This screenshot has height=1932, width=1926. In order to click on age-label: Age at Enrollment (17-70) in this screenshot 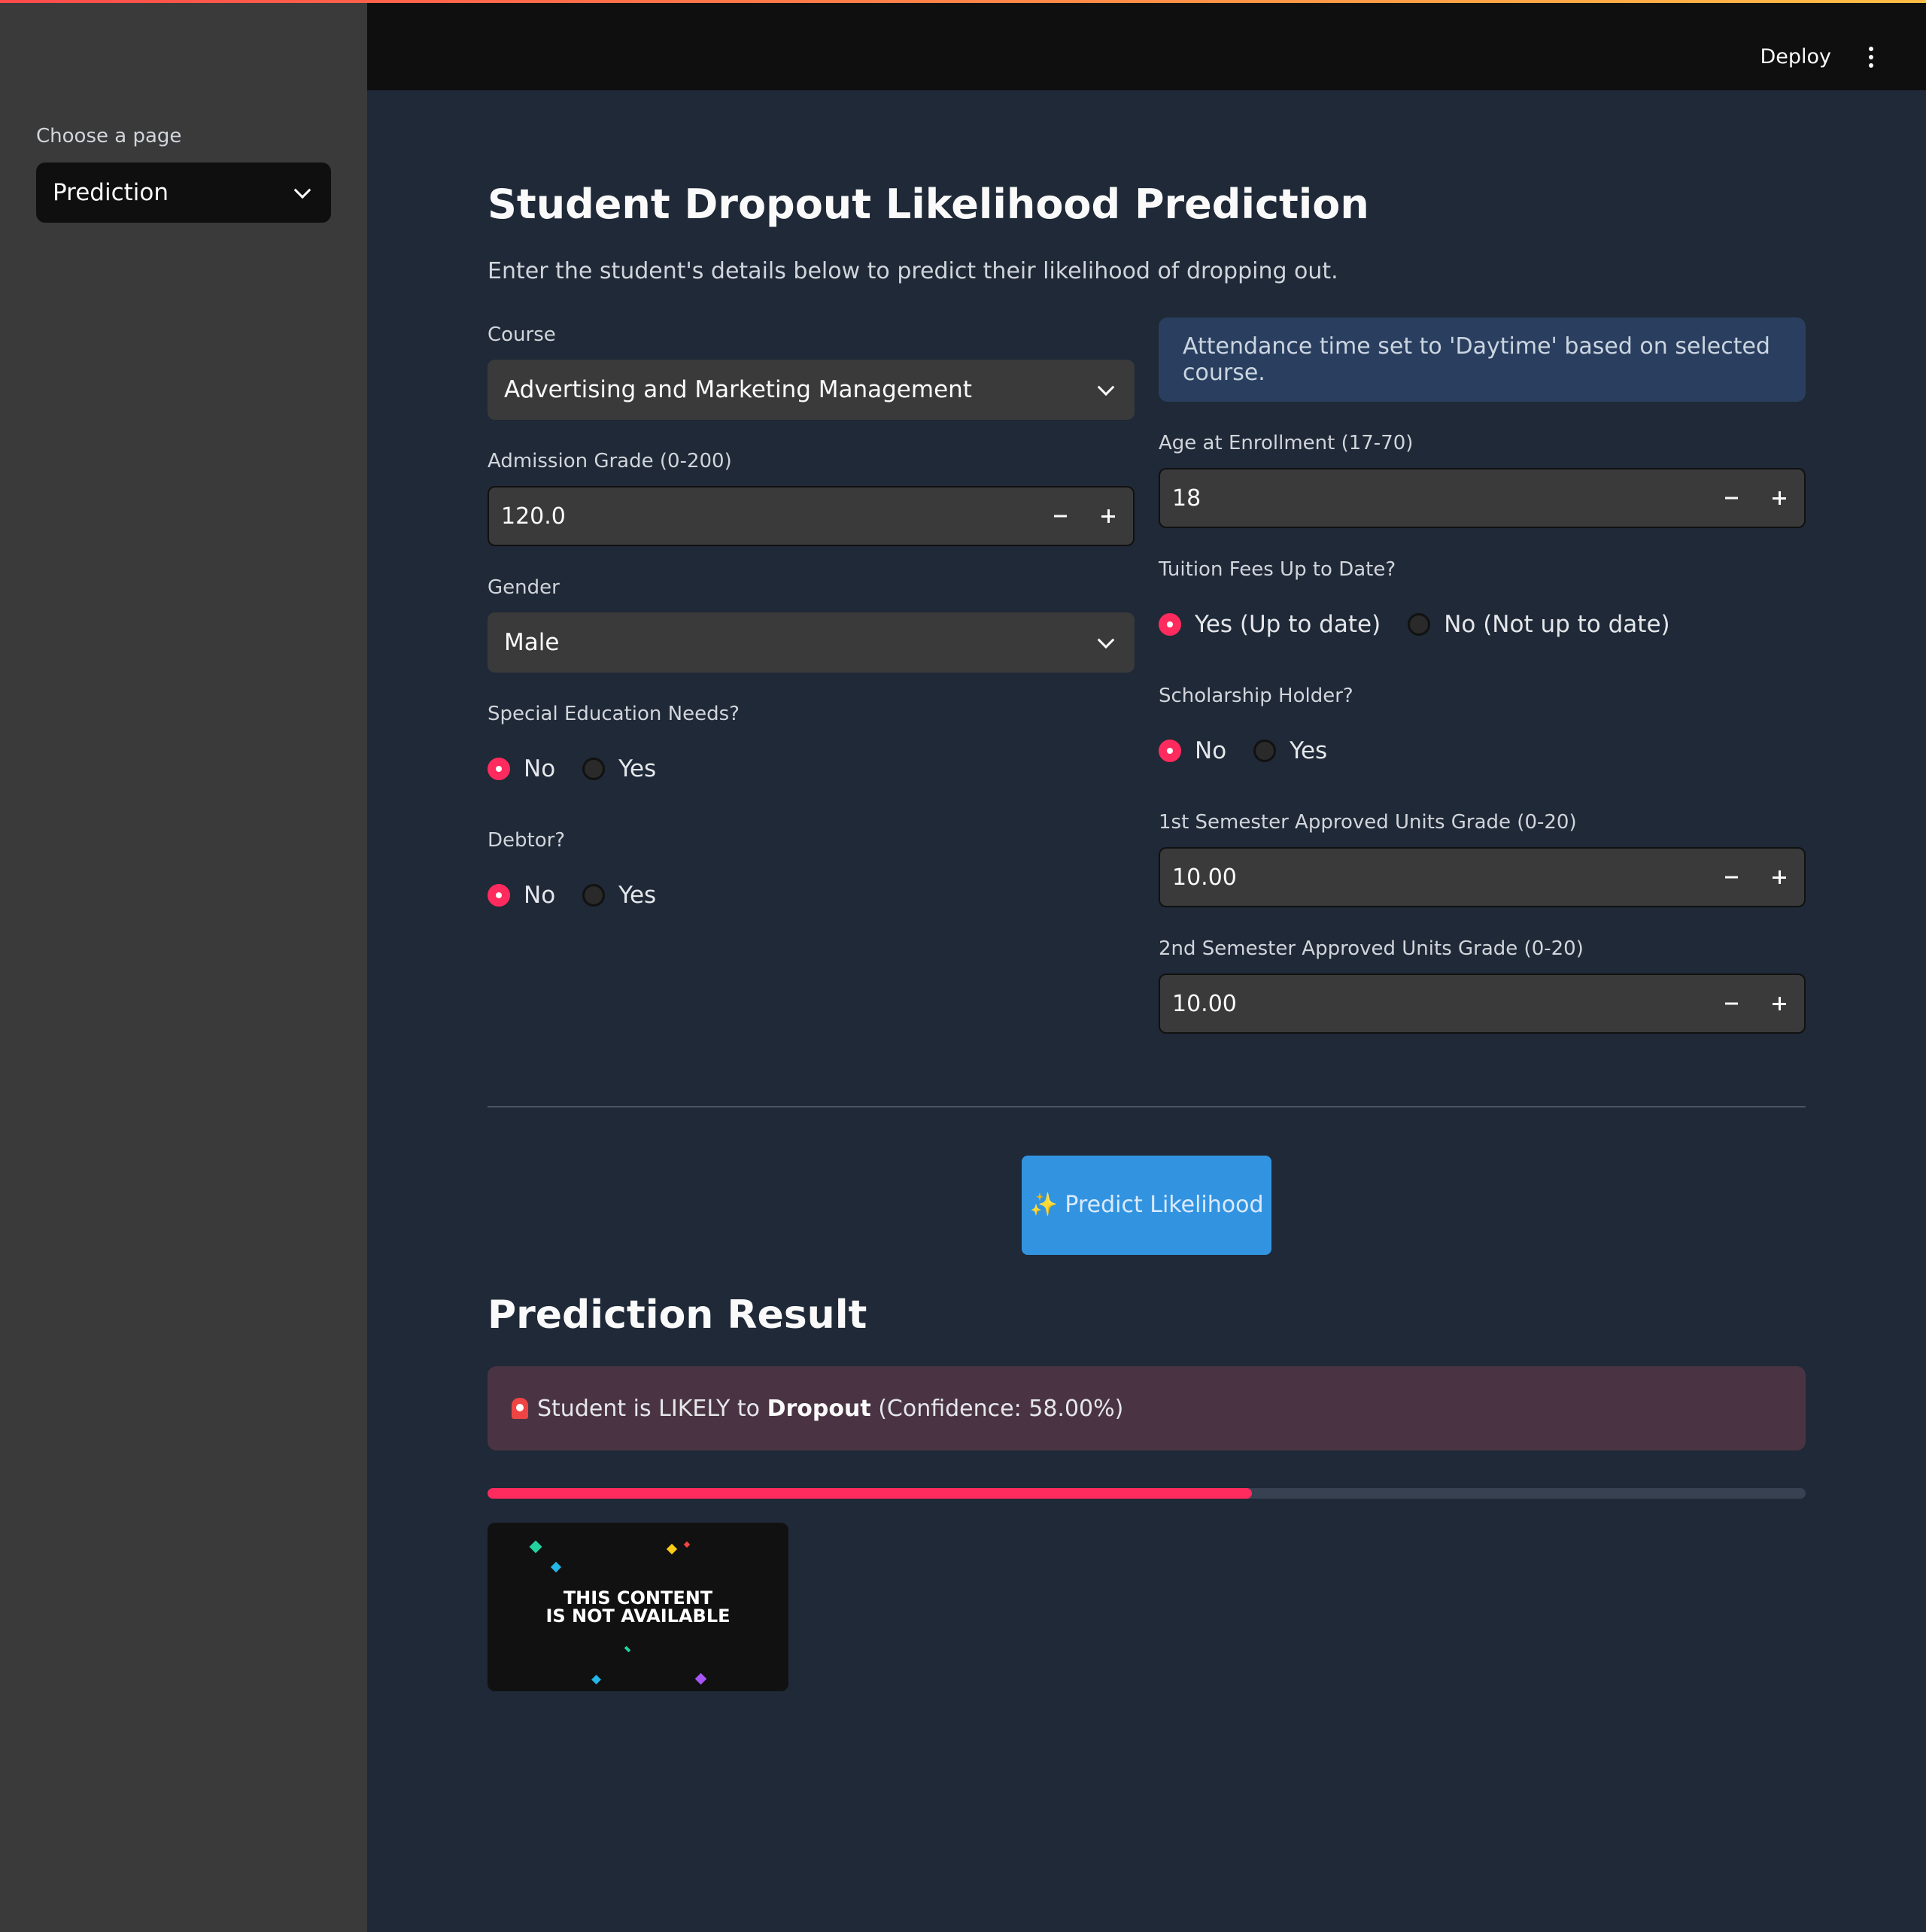, I will do `click(1286, 443)`.